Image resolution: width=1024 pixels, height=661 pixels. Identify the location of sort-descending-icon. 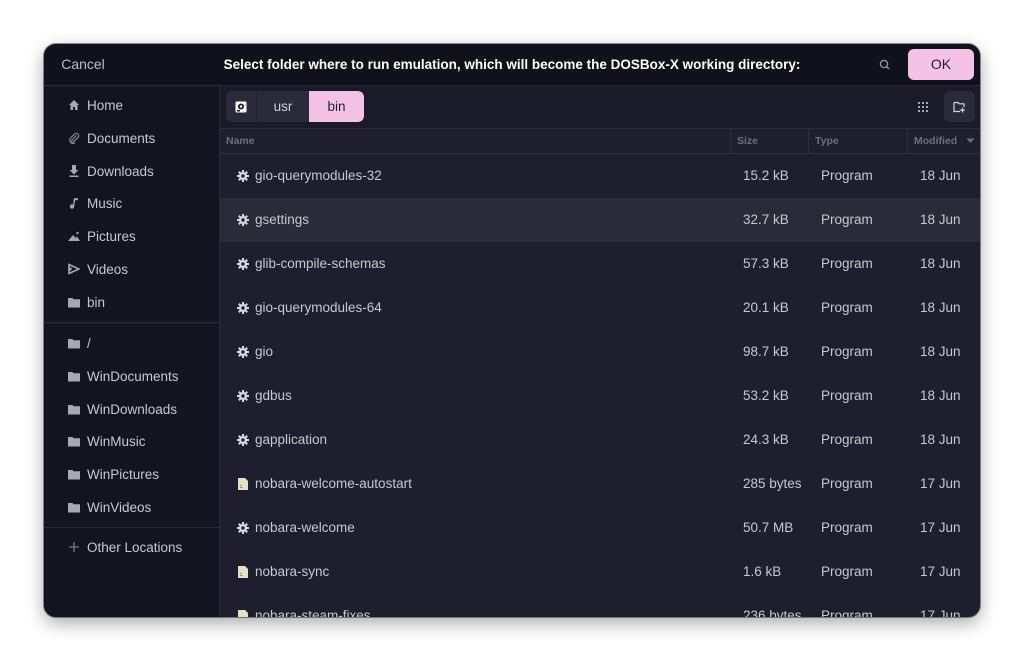
(970, 140).